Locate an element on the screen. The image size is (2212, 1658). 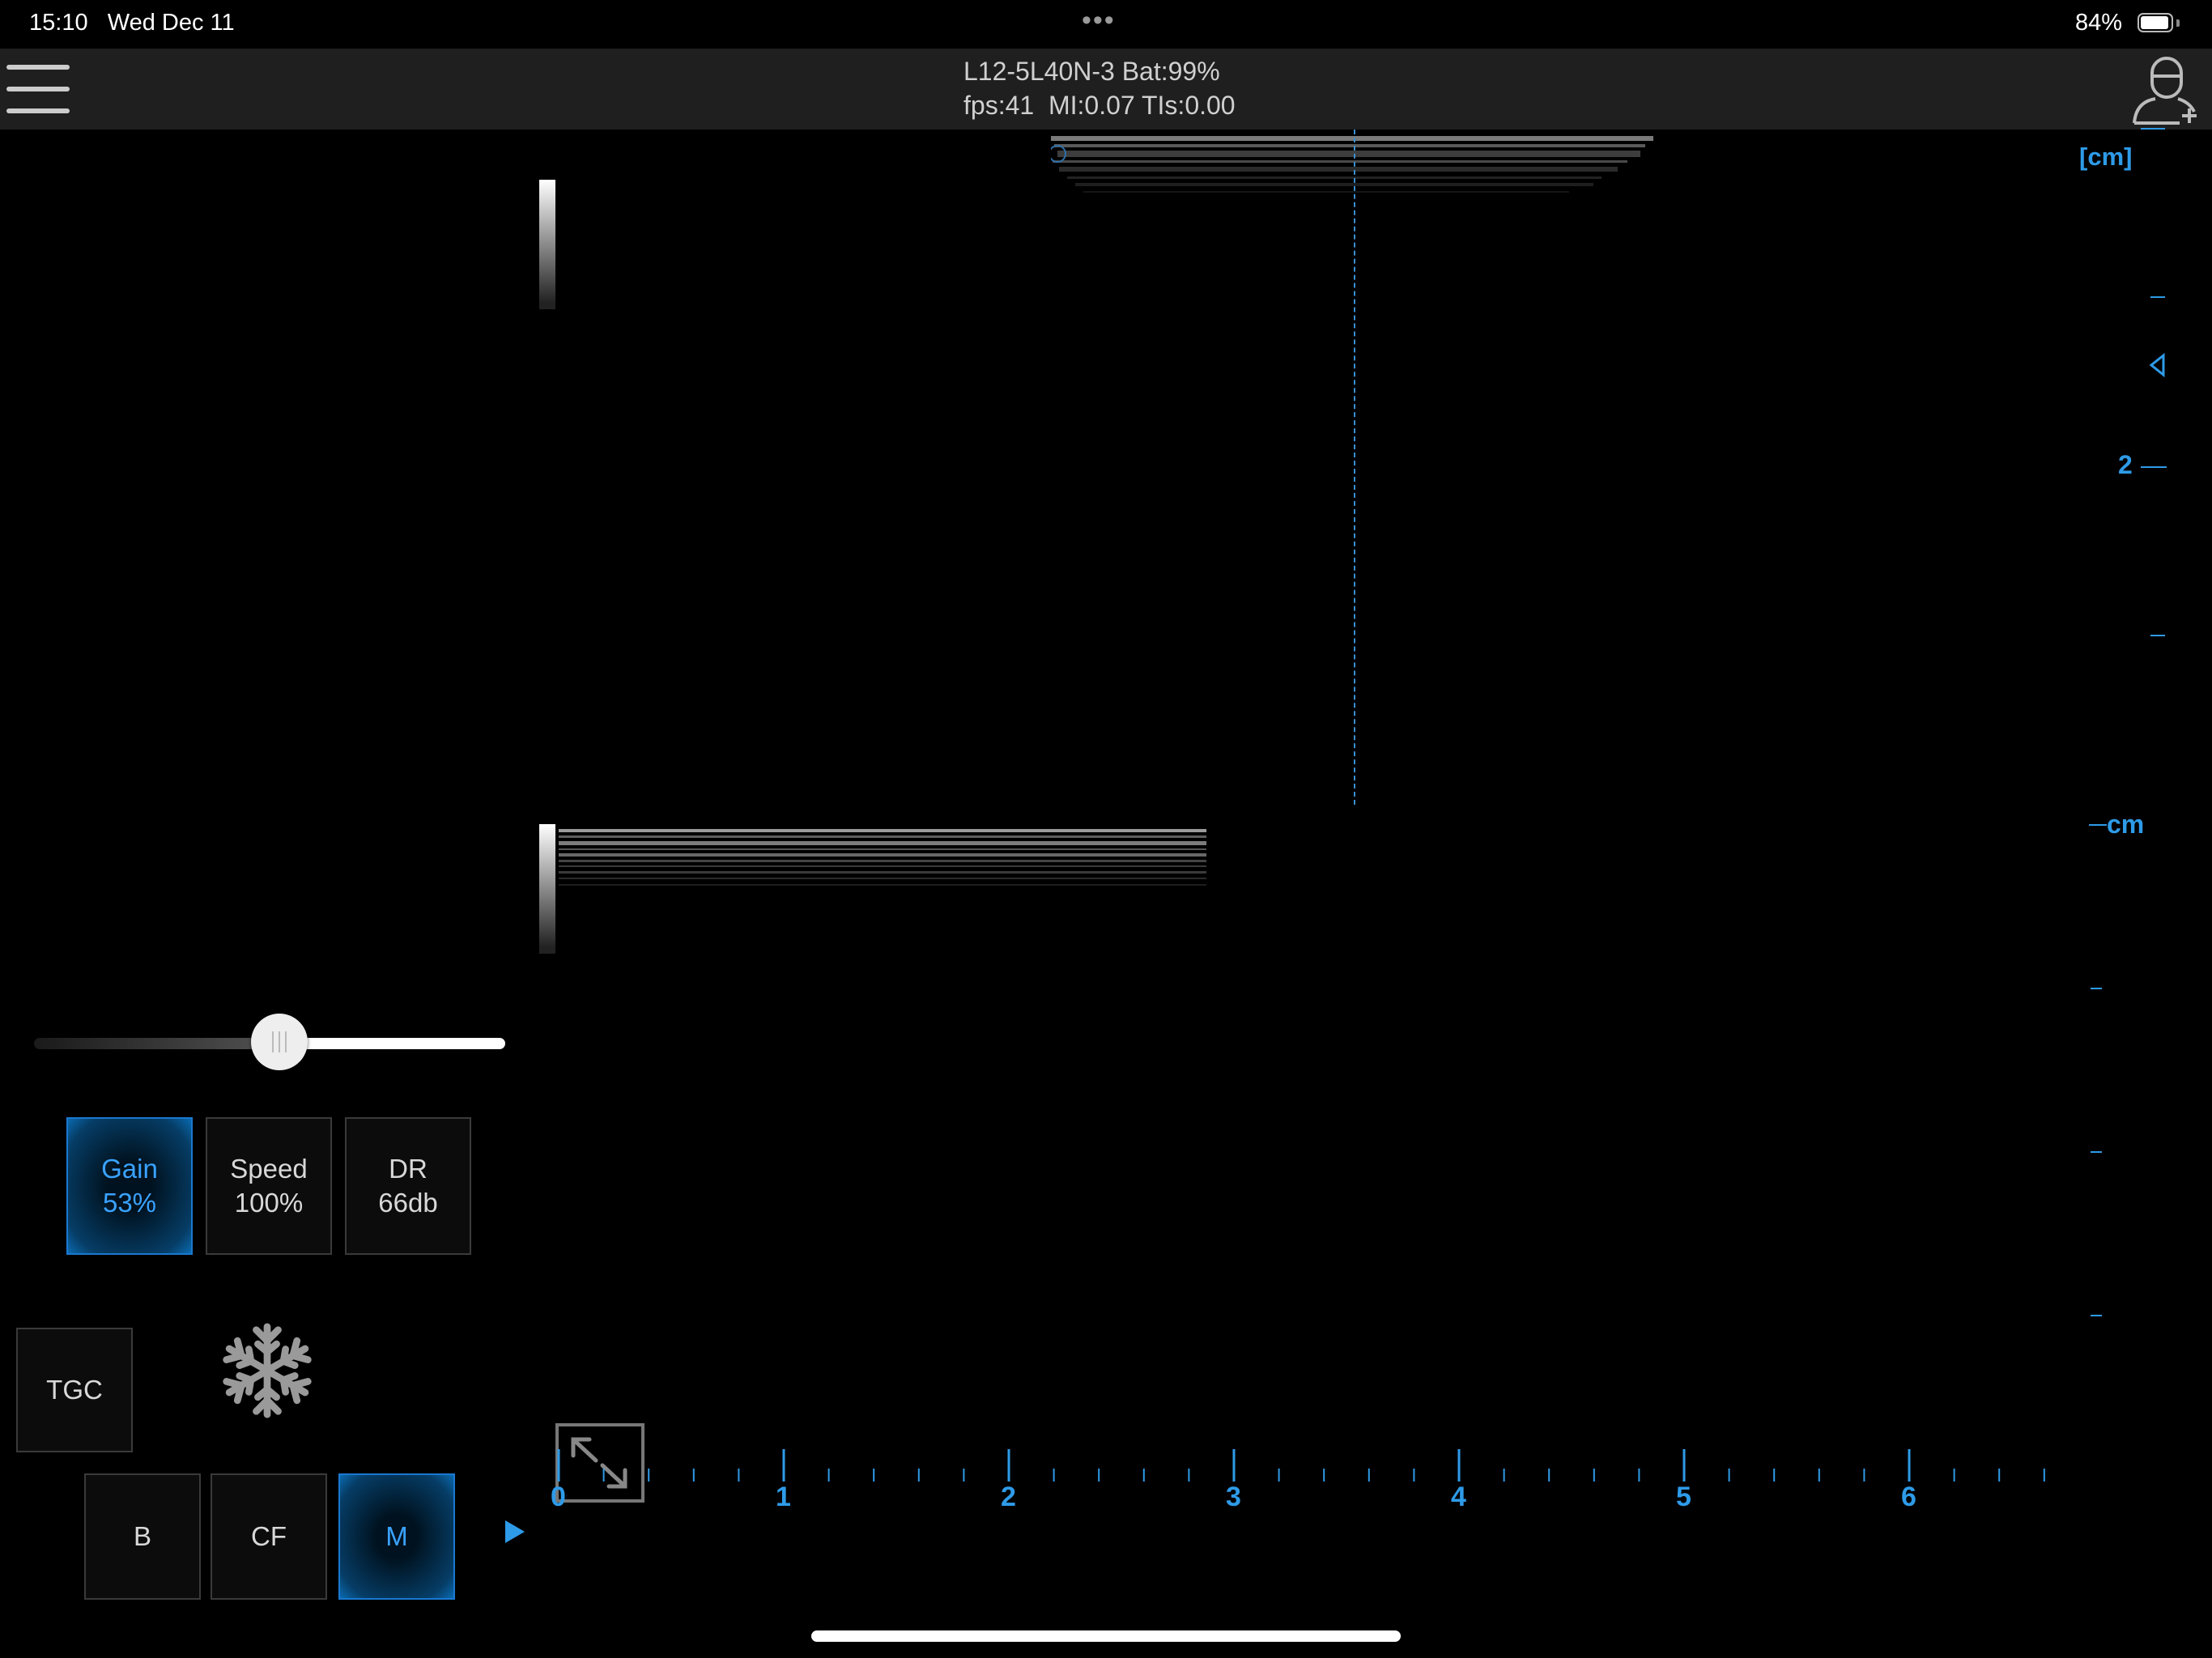
gain-slider-thumb is located at coordinates (280, 1042).